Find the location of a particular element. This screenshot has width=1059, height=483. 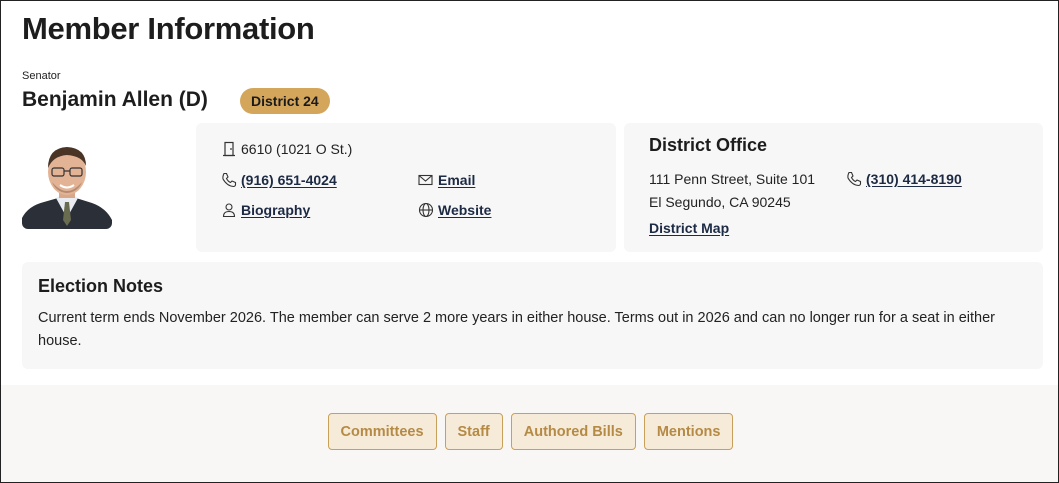

district-badge: District 24 is located at coordinates (285, 101).